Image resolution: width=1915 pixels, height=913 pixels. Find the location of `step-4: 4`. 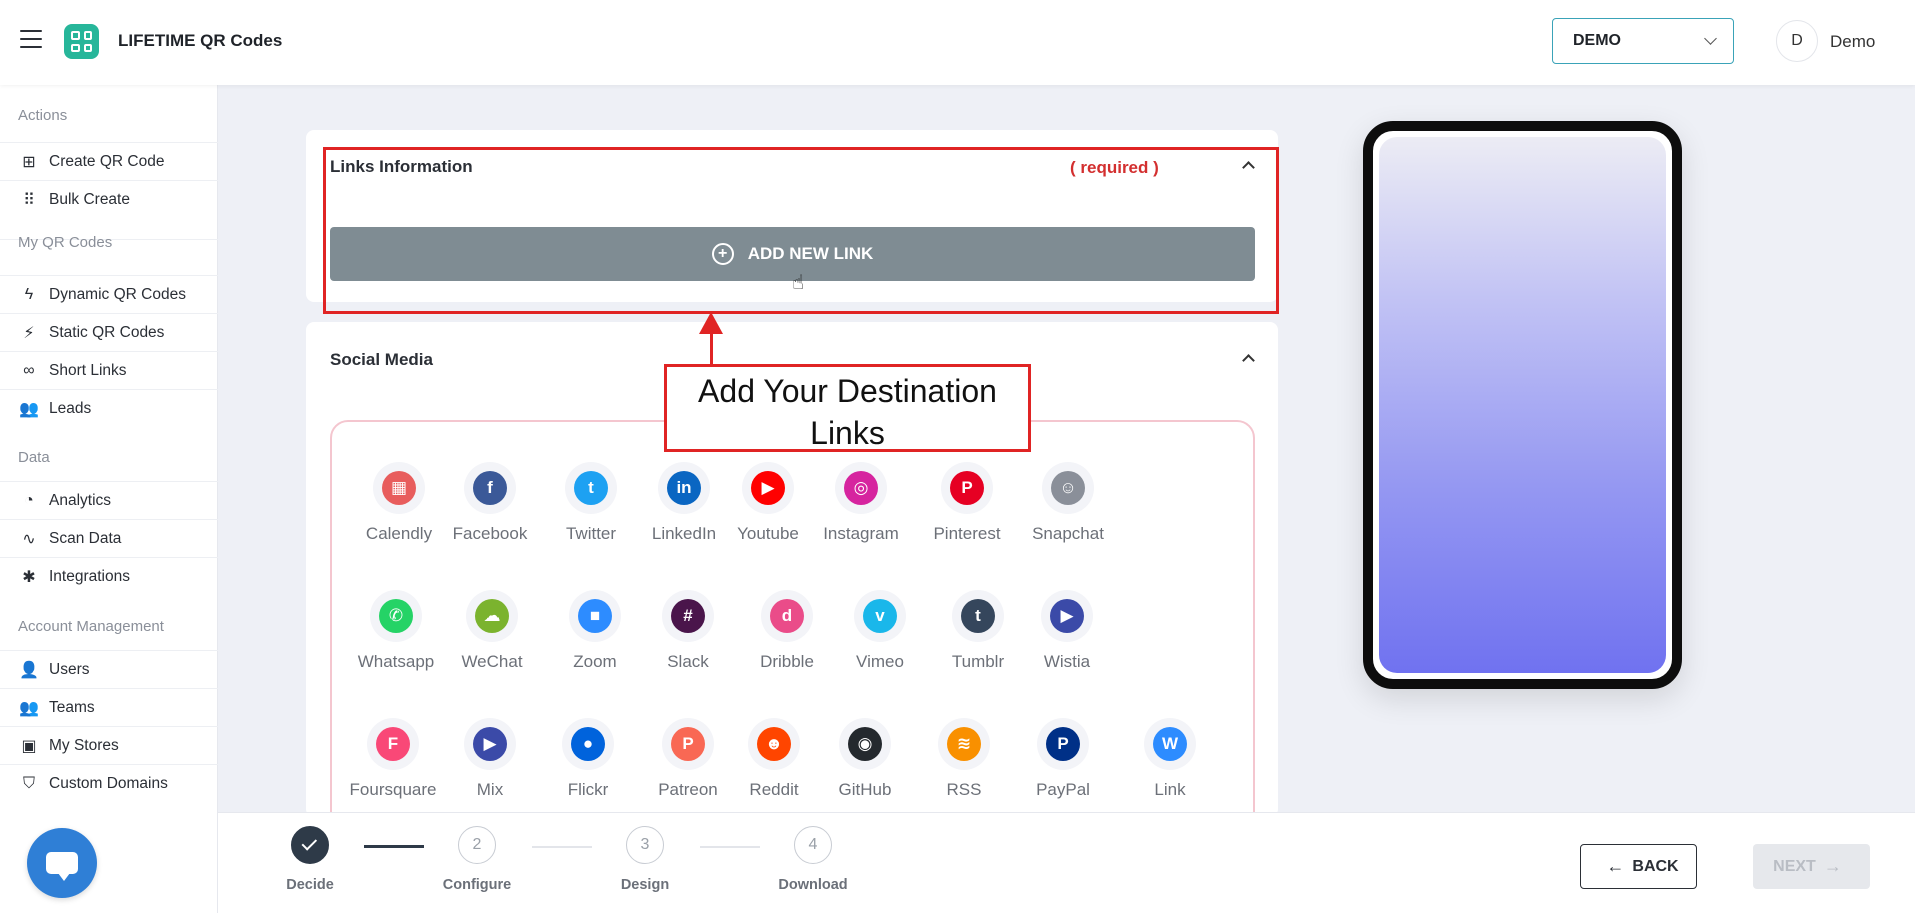

step-4: 4 is located at coordinates (813, 845).